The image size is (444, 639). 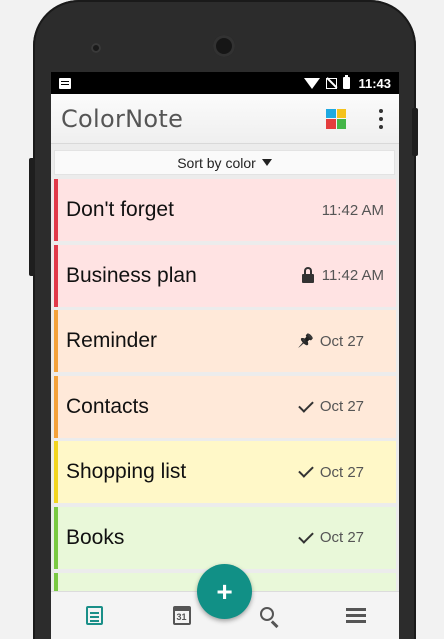 I want to click on sort-label: Sort by color, so click(x=216, y=162).